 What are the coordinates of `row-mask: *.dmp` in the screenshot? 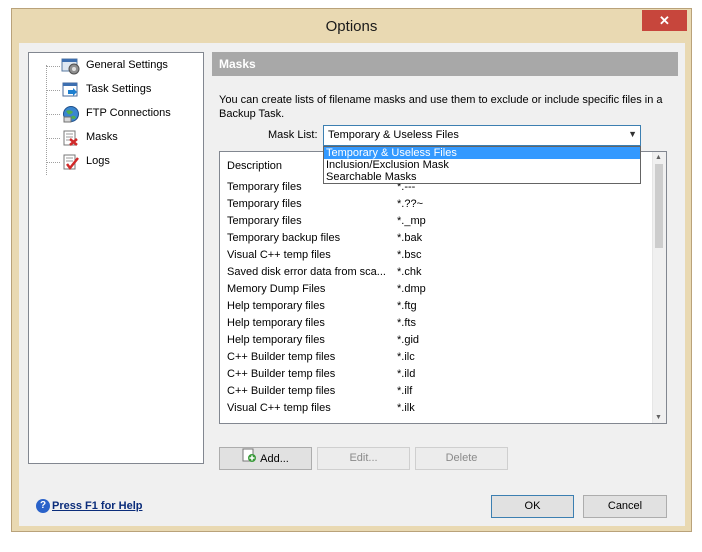 It's located at (411, 289).